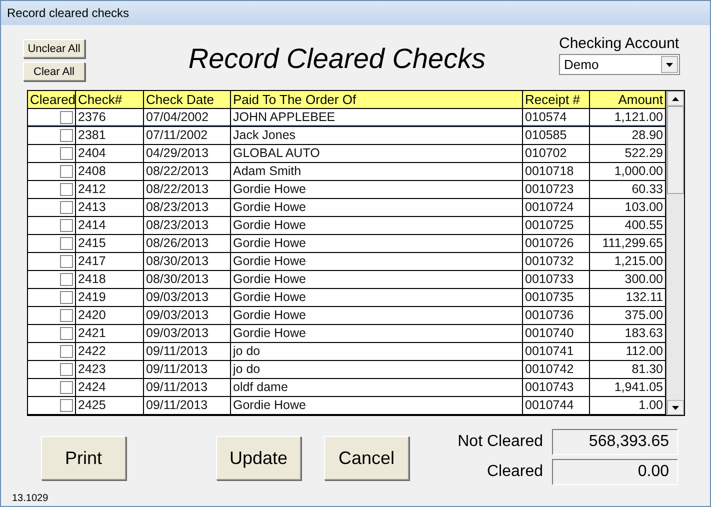 The height and width of the screenshot is (507, 711). Describe the element at coordinates (110, 118) in the screenshot. I see `table-cell: 2376` at that location.